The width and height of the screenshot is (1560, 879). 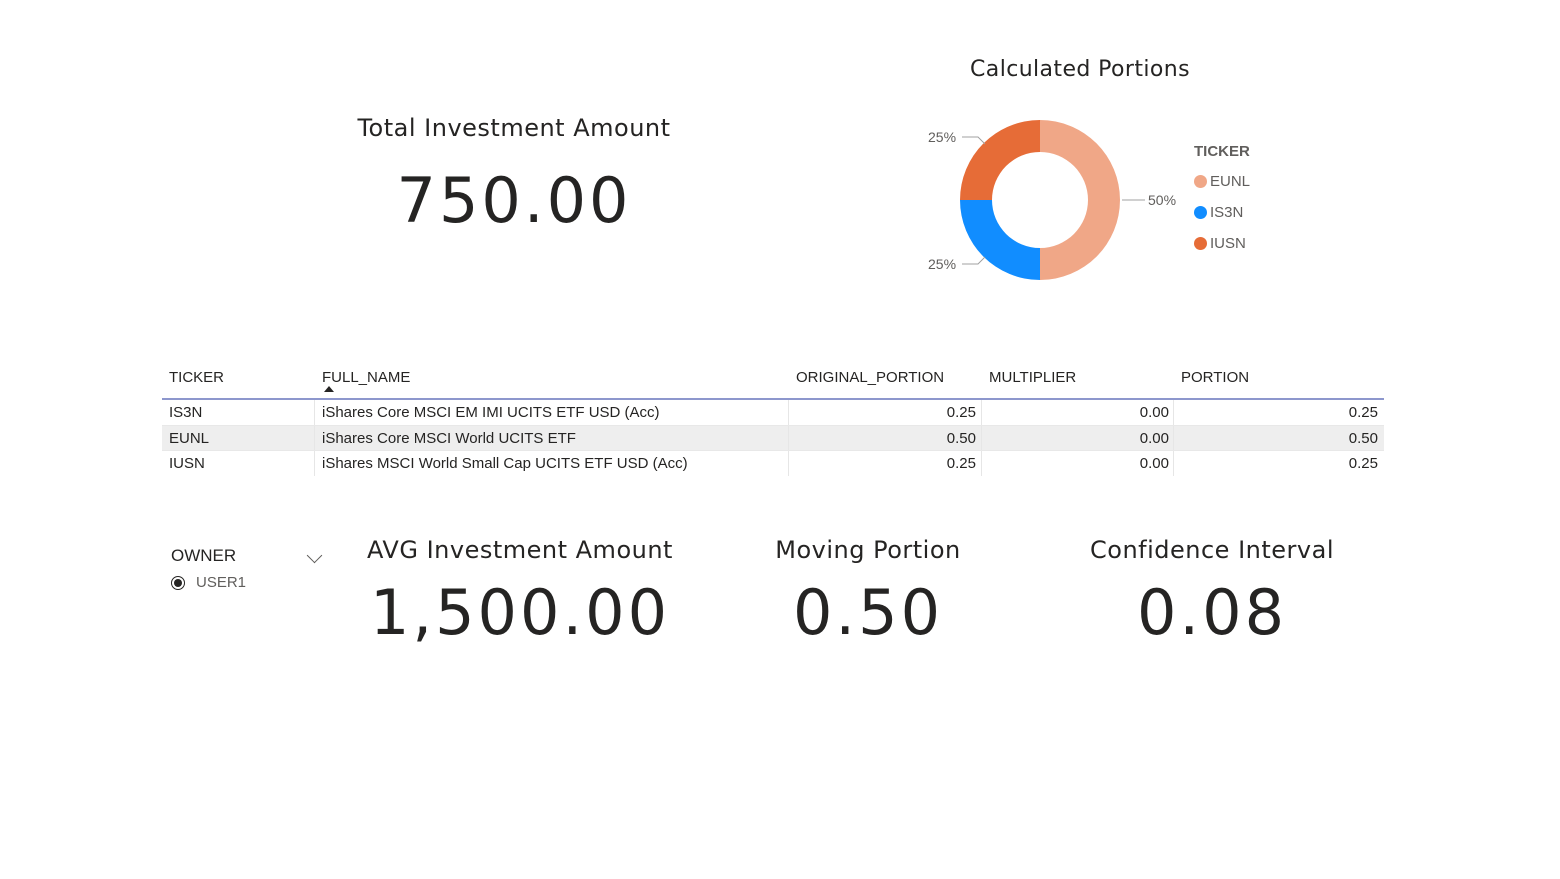 I want to click on donut-title: Calculated Portions, so click(x=1080, y=69).